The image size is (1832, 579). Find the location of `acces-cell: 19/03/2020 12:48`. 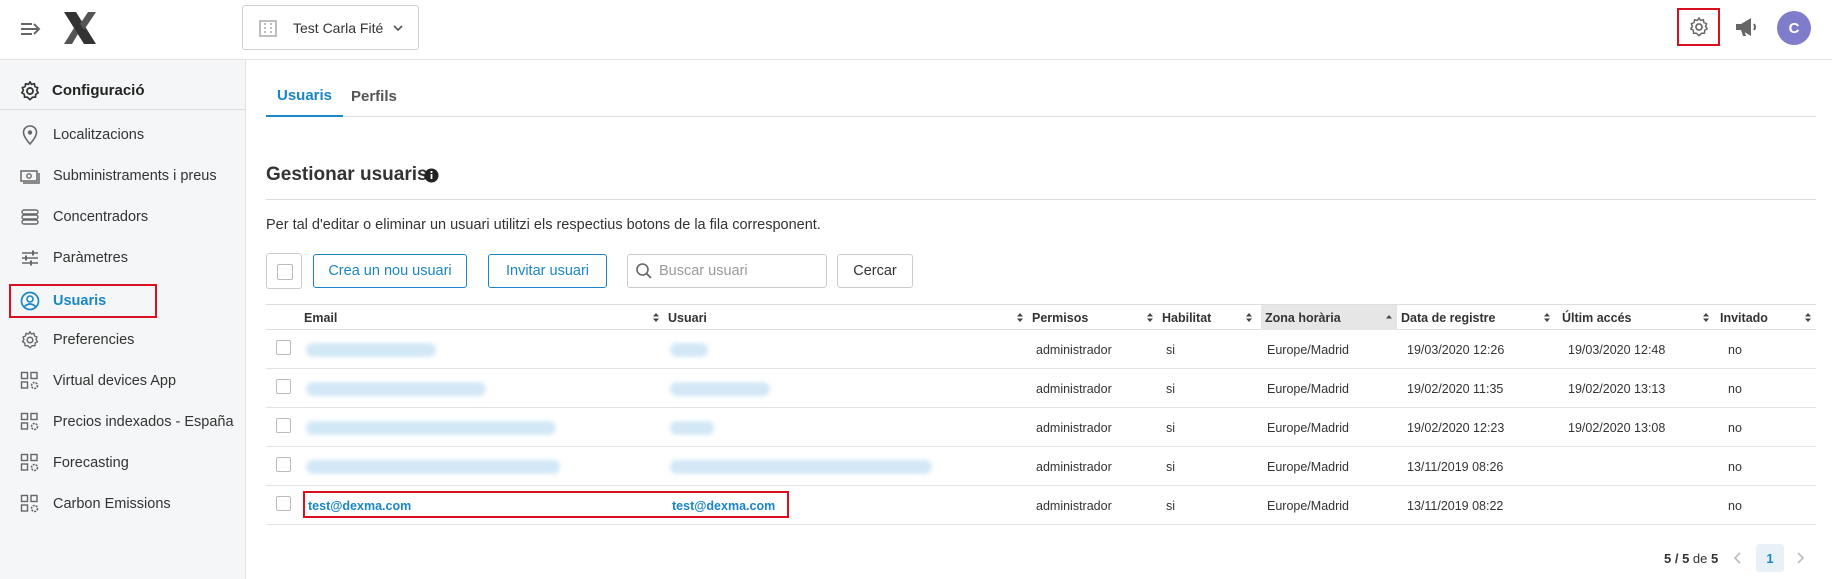

acces-cell: 19/03/2020 12:48 is located at coordinates (1617, 349).